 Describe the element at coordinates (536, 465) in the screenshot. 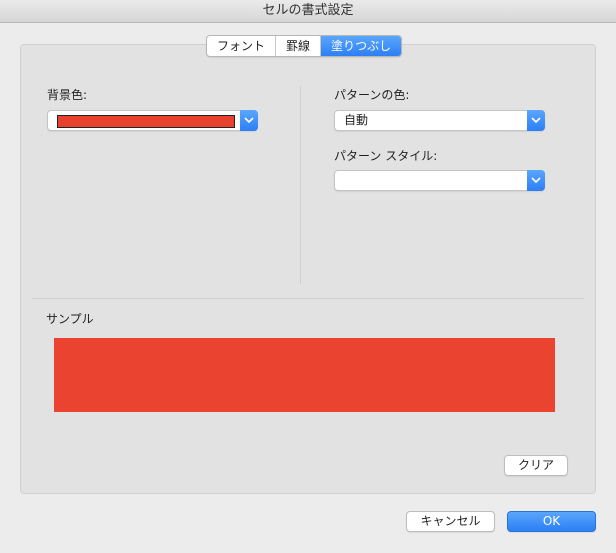

I see `clear-button: クリア` at that location.